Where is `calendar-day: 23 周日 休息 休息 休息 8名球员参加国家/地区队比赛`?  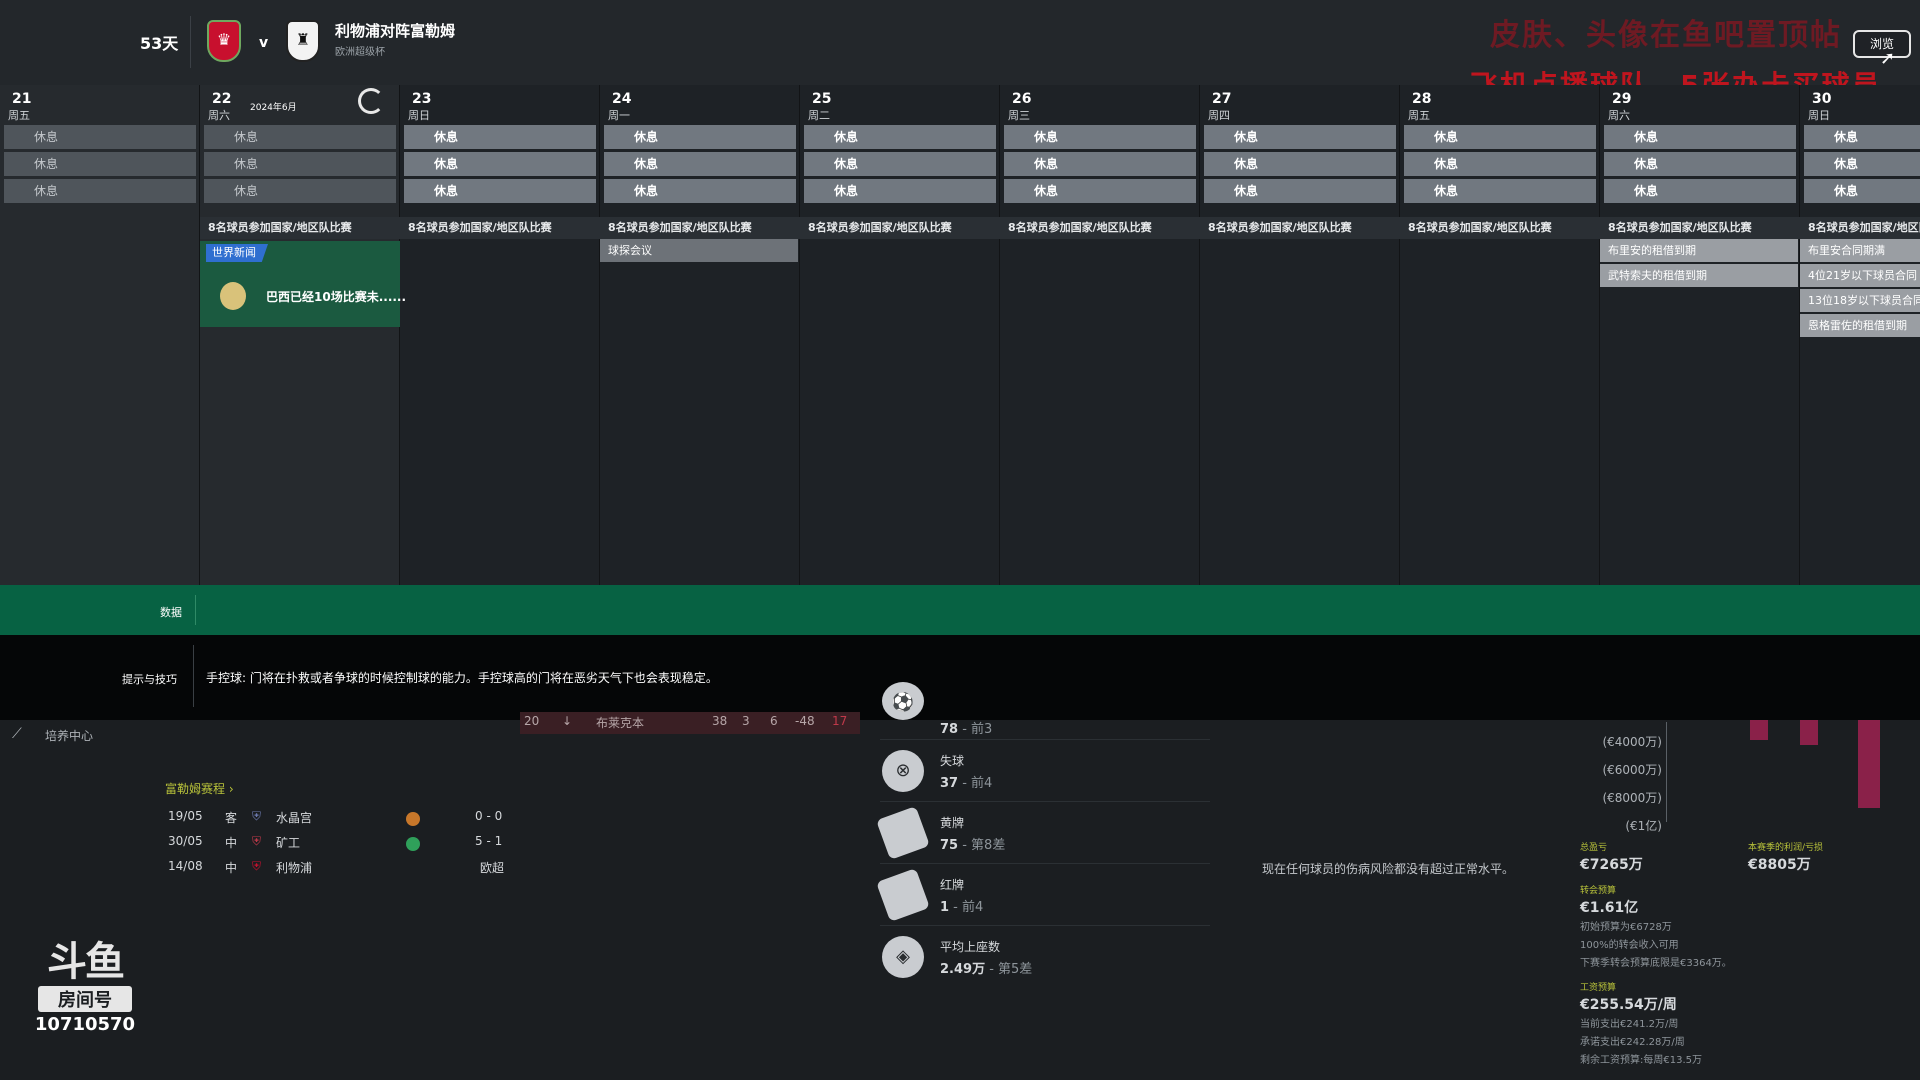 calendar-day: 23 周日 休息 休息 休息 8名球员参加国家/地区队比赛 is located at coordinates (500, 335).